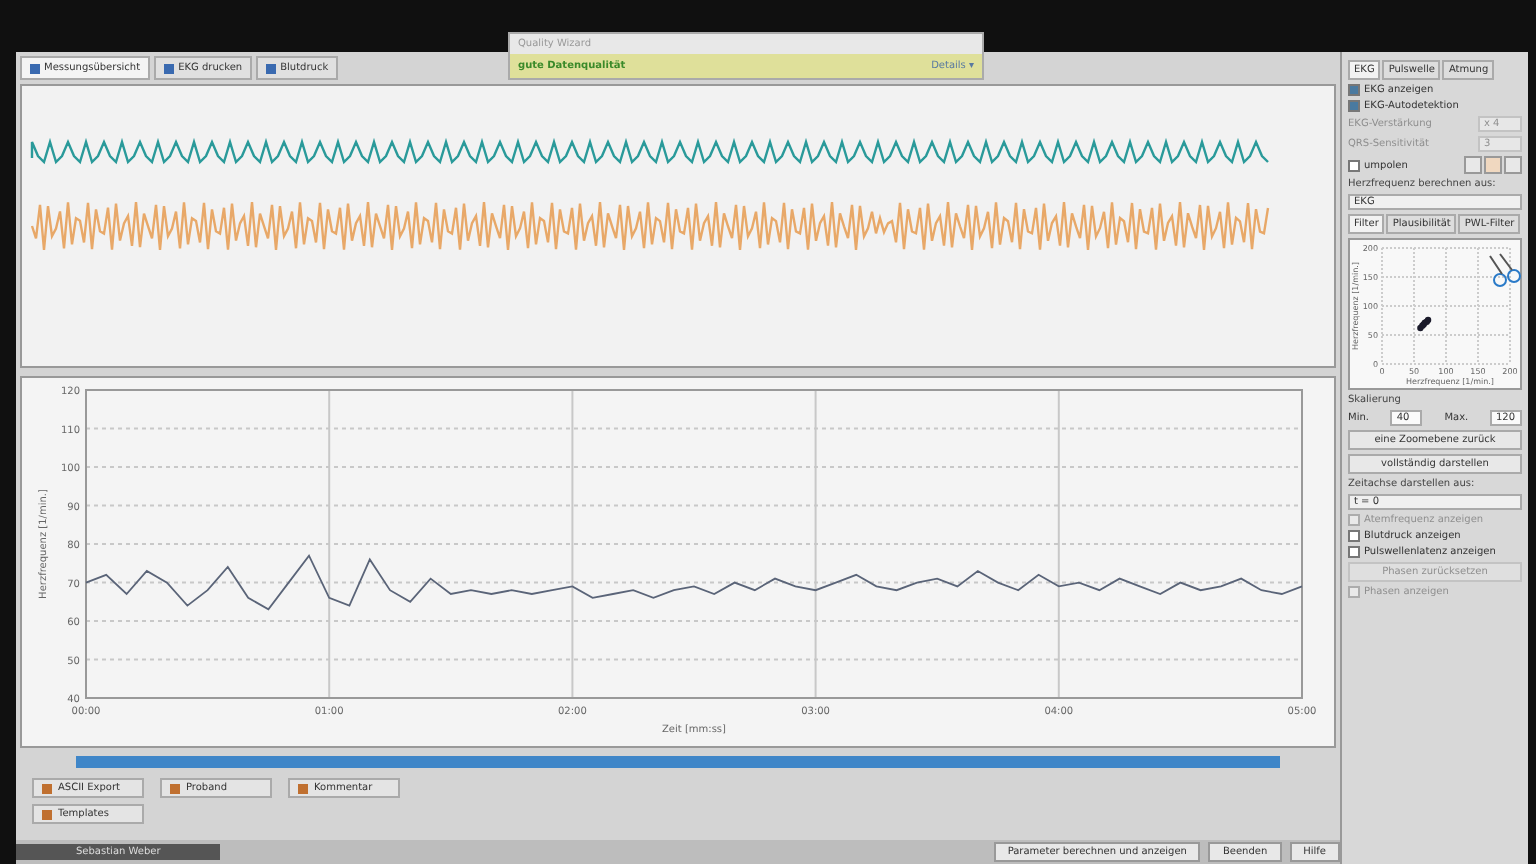  I want to click on scissors-icon, so click(1505, 270).